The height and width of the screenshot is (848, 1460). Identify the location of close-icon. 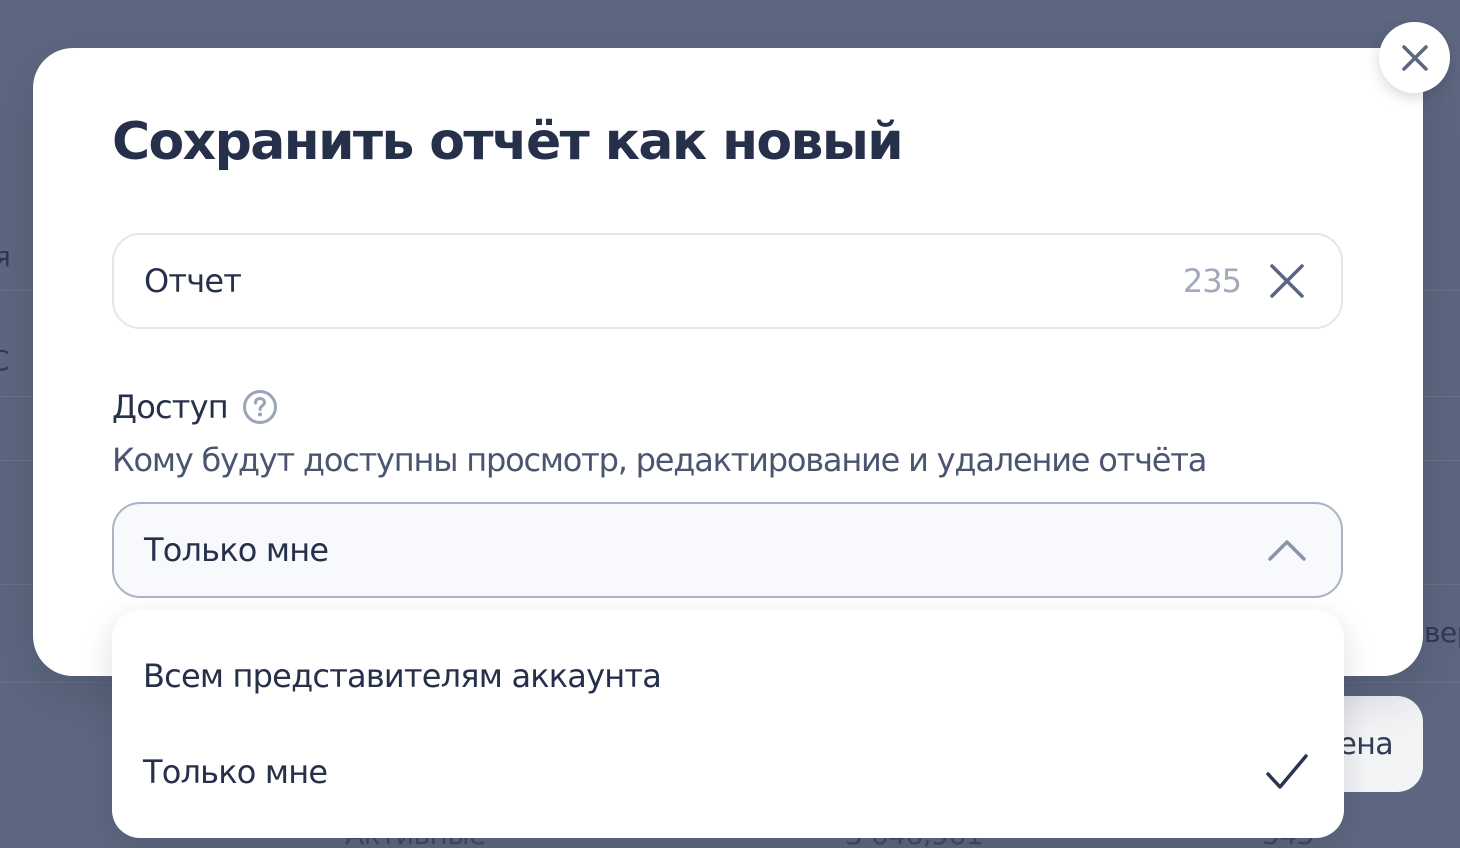
(1414, 57).